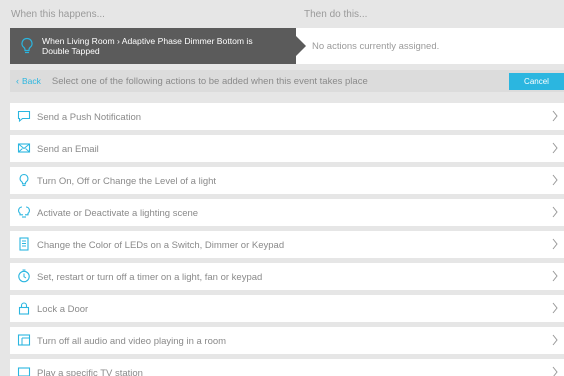  What do you see at coordinates (24, 276) in the screenshot?
I see `timer-icon` at bounding box center [24, 276].